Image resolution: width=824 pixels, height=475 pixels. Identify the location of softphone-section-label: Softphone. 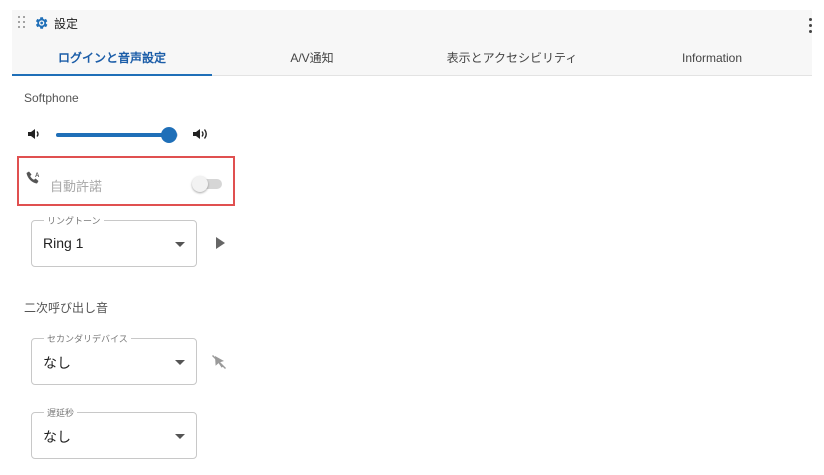
(51, 98).